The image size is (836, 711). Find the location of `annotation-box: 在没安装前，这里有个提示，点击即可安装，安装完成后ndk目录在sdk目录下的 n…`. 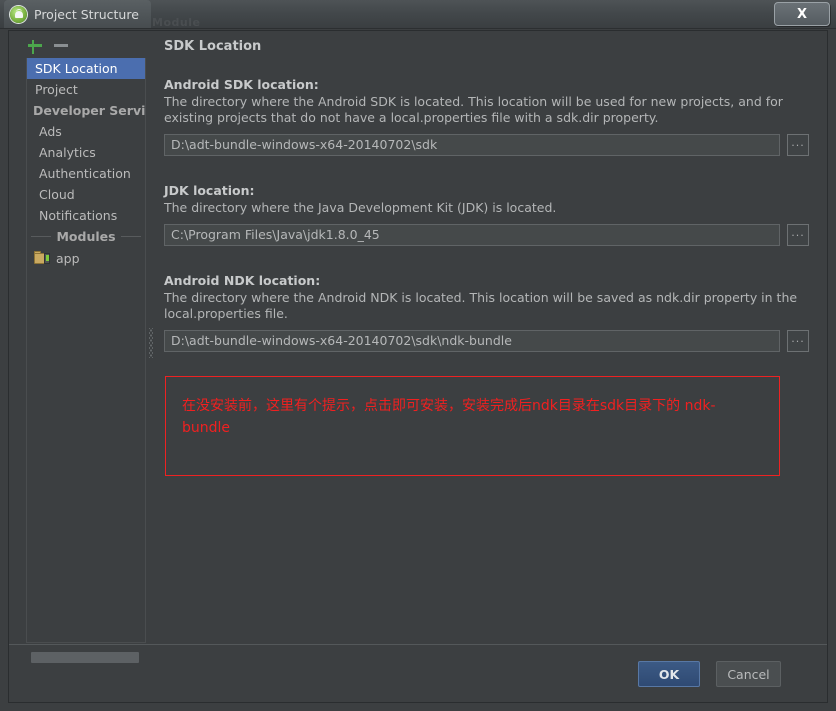

annotation-box: 在没安装前，这里有个提示，点击即可安装，安装完成后ndk目录在sdk目录下的 n… is located at coordinates (472, 426).